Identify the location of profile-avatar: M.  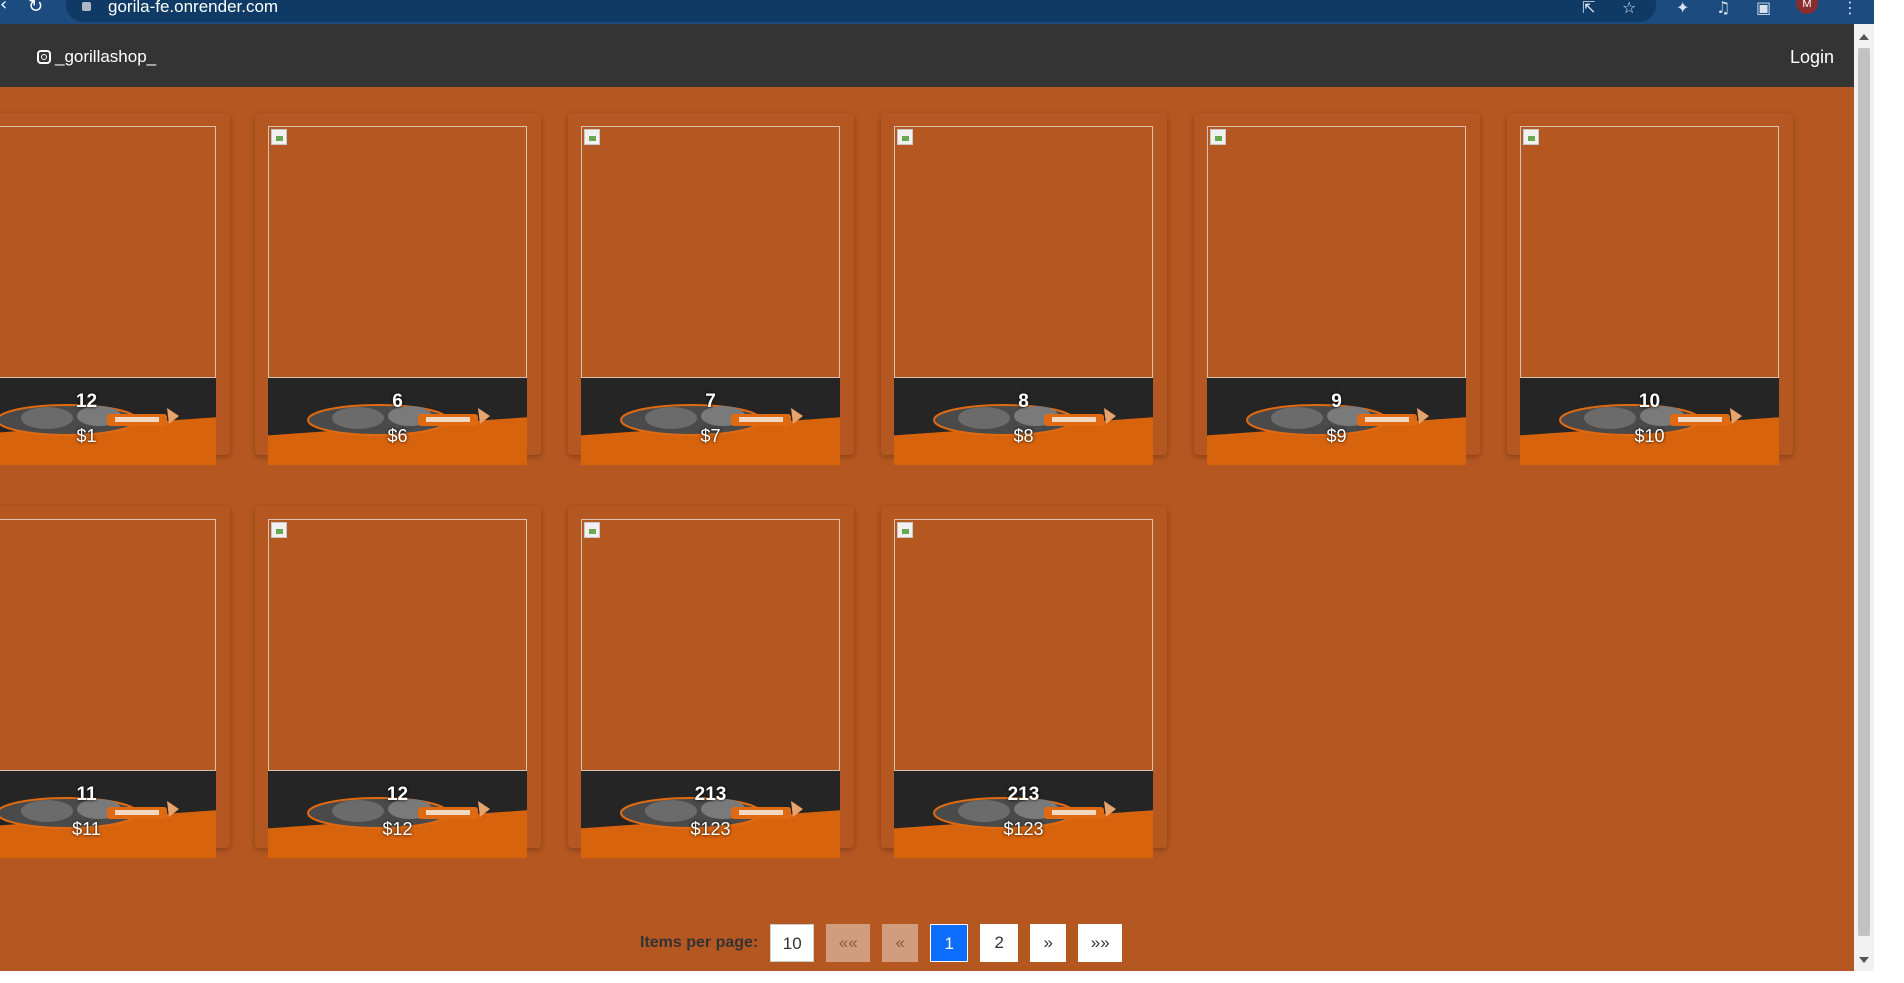
(1807, 7).